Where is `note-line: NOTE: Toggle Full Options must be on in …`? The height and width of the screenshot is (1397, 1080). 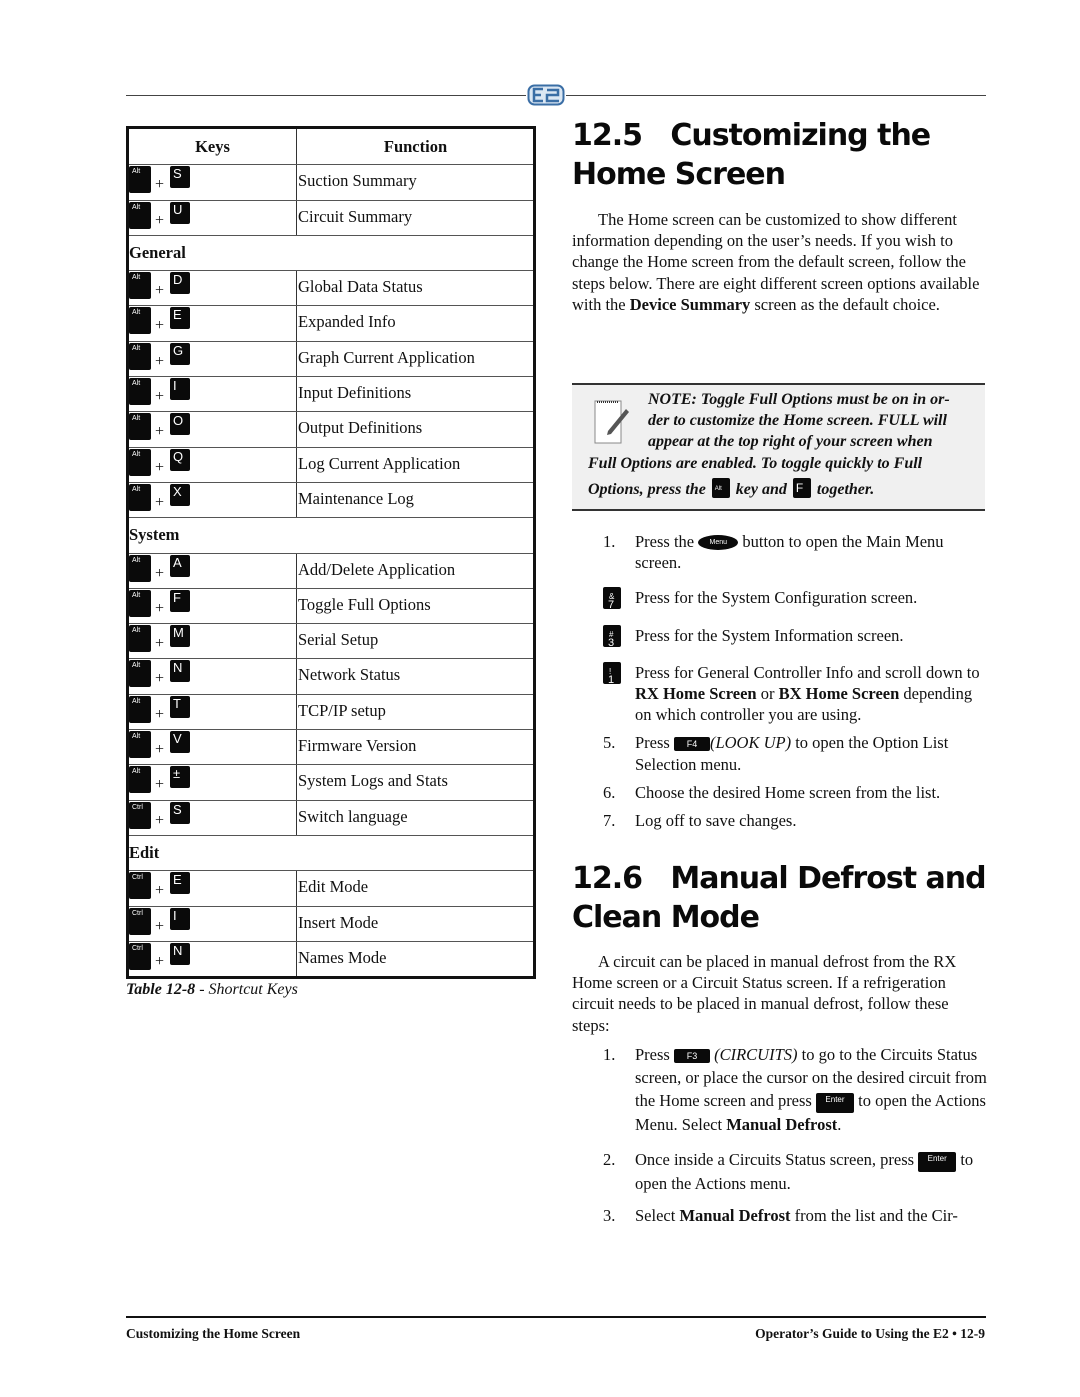
note-line: NOTE: Toggle Full Options must be on in … is located at coordinates (799, 399).